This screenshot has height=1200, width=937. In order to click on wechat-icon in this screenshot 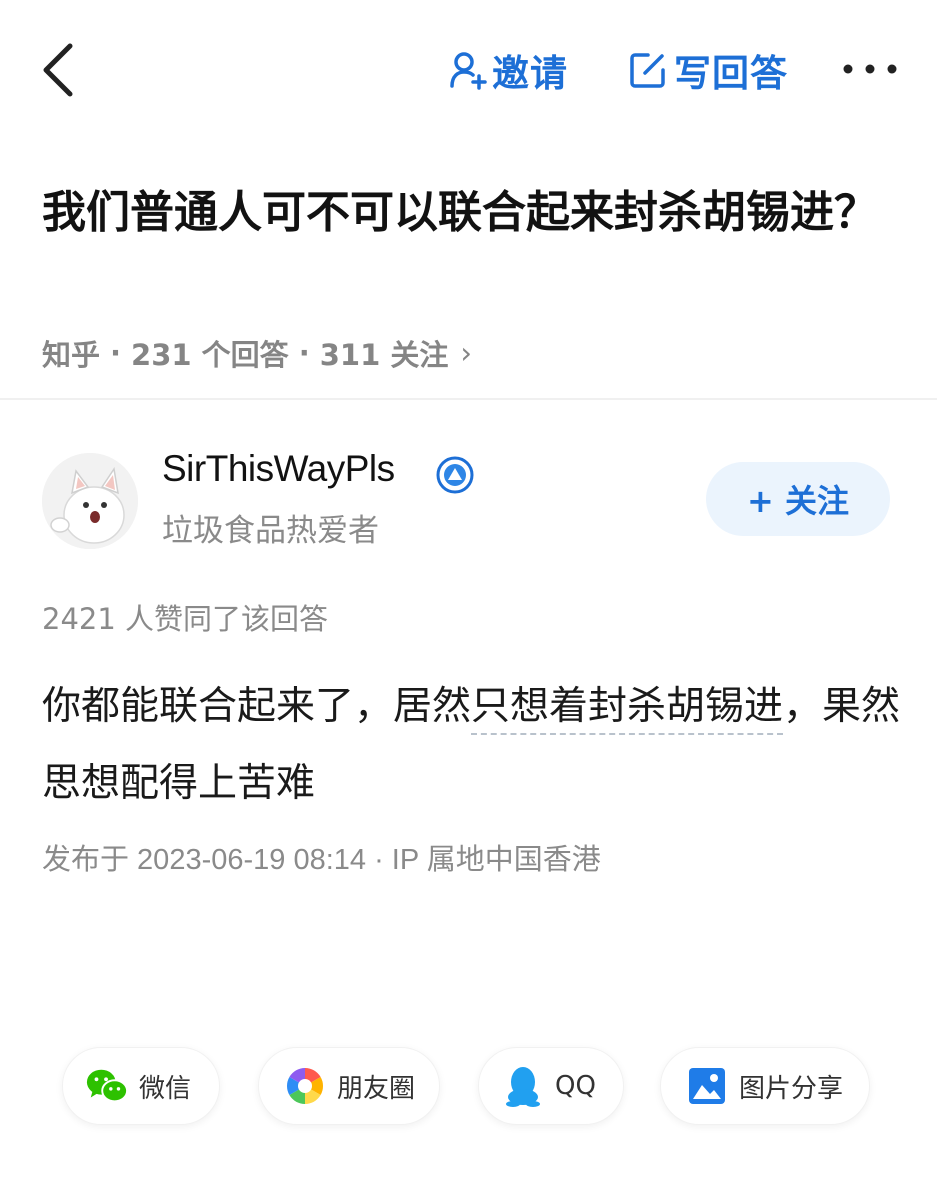, I will do `click(107, 1086)`.